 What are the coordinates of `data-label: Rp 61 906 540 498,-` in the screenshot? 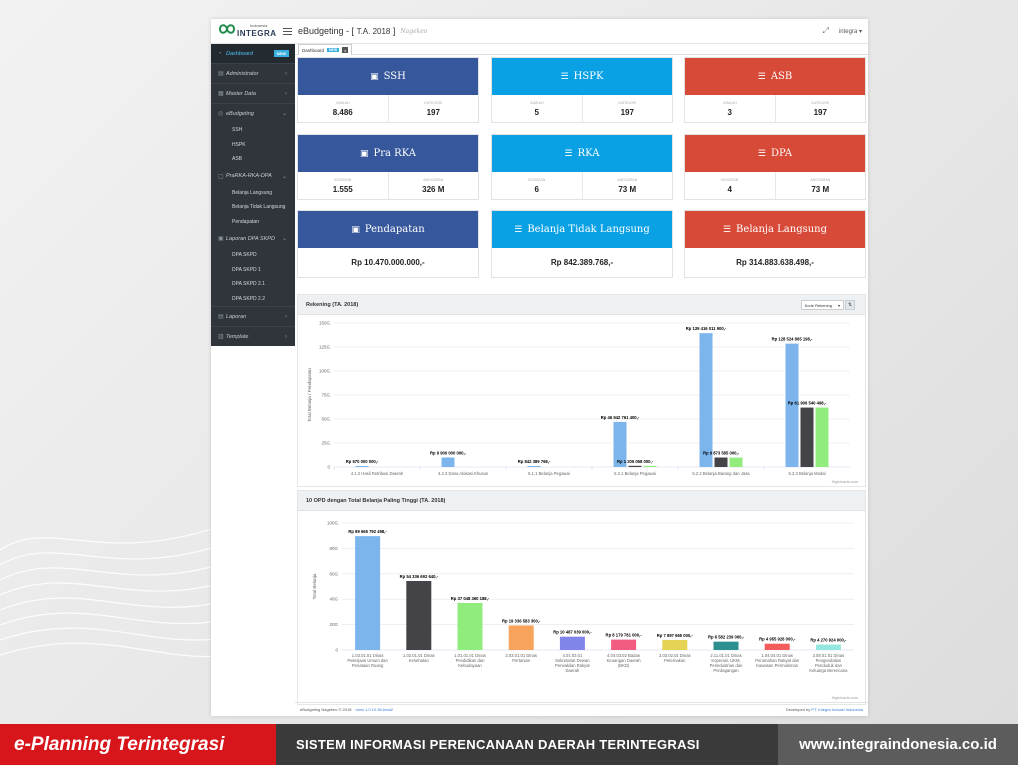 It's located at (807, 403).